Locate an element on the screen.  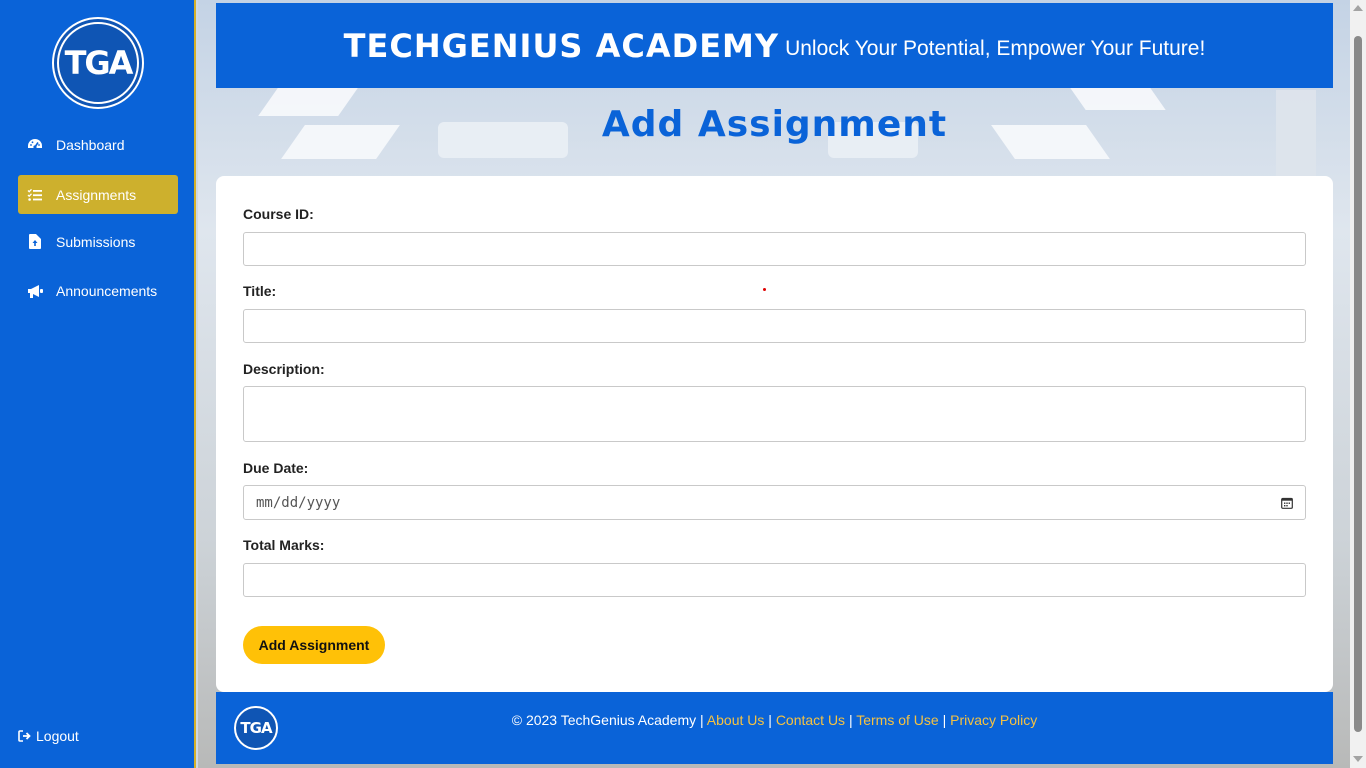
sidebar-item-label: Assignments is located at coordinates (96, 194).